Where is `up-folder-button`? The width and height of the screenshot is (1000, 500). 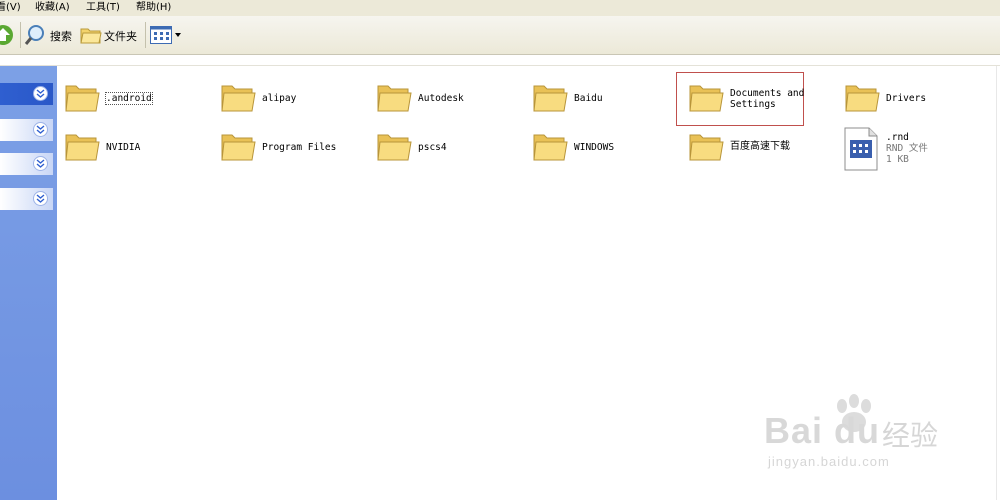
up-folder-button is located at coordinates (8, 35).